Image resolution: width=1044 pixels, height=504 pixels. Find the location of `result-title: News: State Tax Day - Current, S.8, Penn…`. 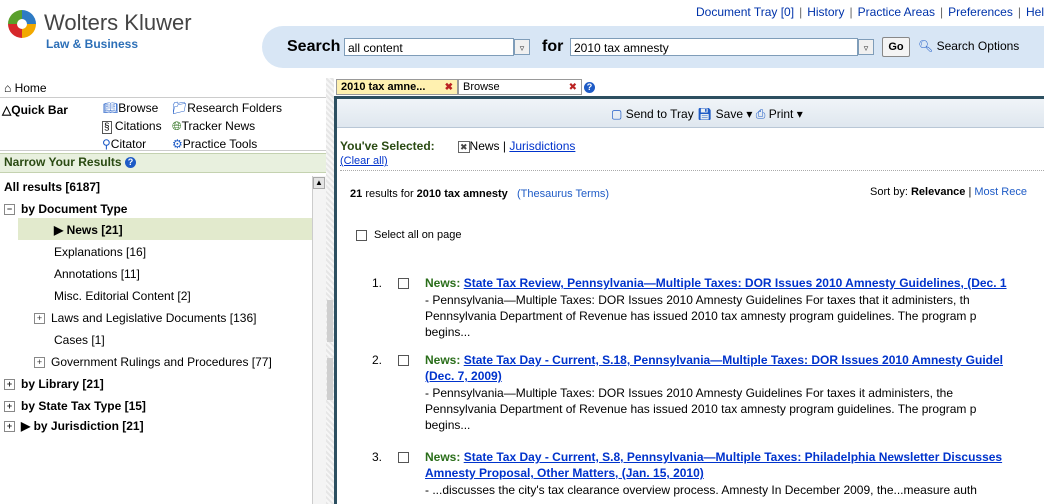

result-title: News: State Tax Day - Current, S.8, Penn… is located at coordinates (713, 457).